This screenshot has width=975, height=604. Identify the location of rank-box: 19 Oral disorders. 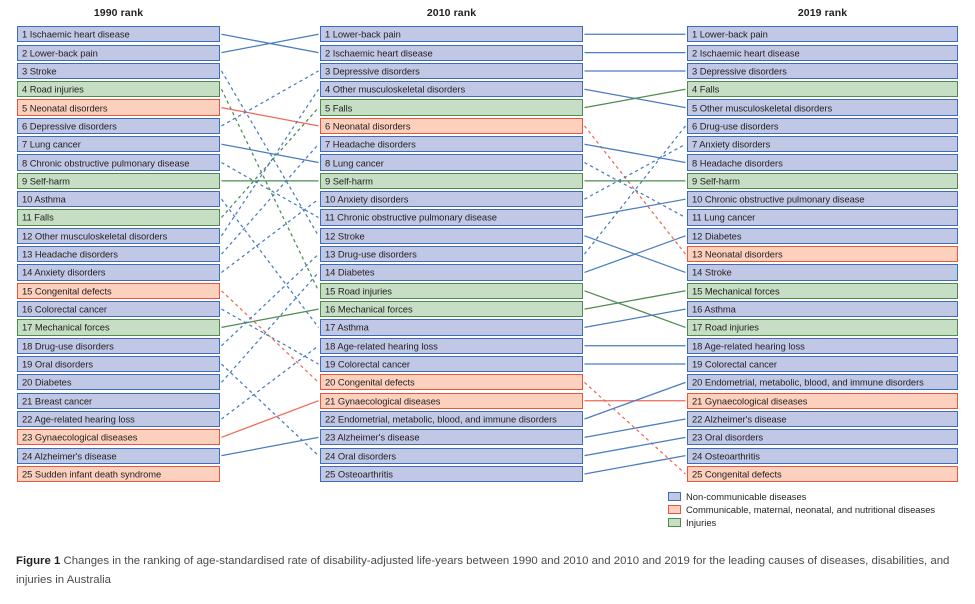
(118, 364).